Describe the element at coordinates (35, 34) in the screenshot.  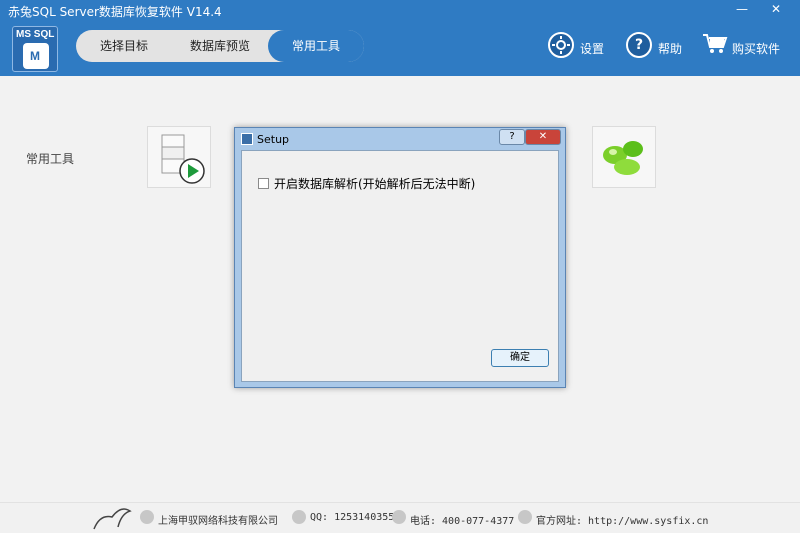
I see `logo-text: MS SQL` at that location.